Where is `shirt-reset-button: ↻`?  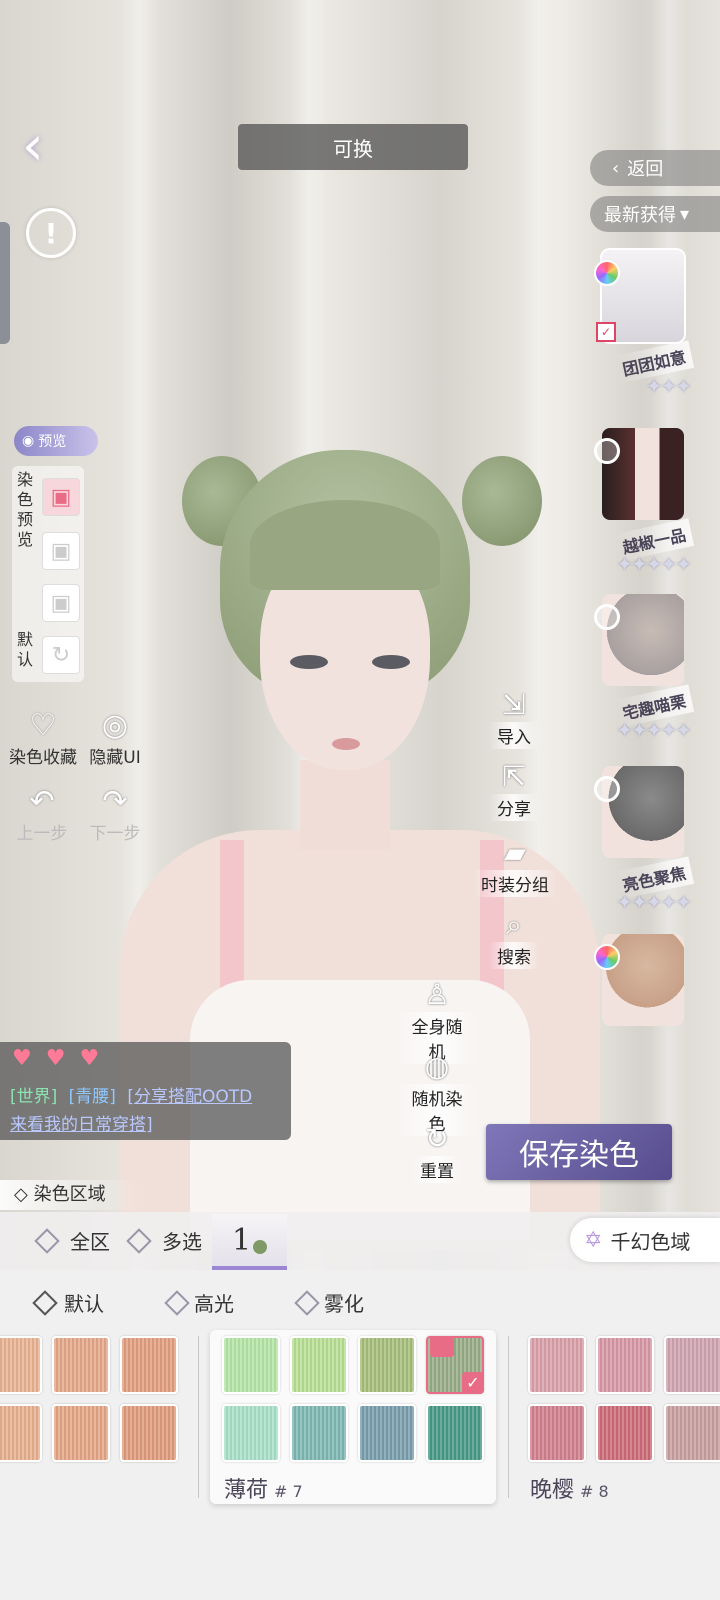 shirt-reset-button: ↻ is located at coordinates (61, 655).